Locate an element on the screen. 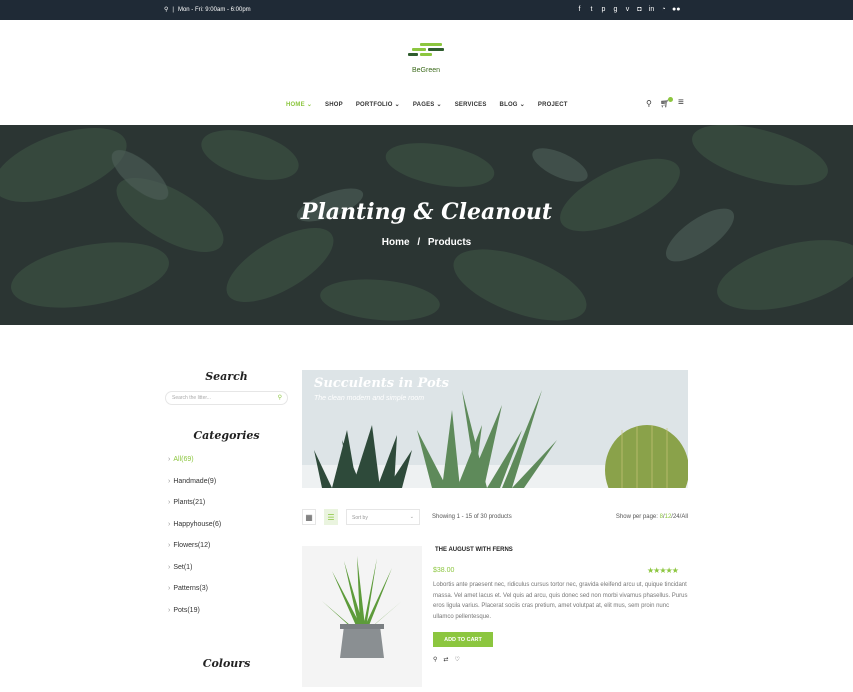  nav-item-shop: SHOP is located at coordinates (334, 104).